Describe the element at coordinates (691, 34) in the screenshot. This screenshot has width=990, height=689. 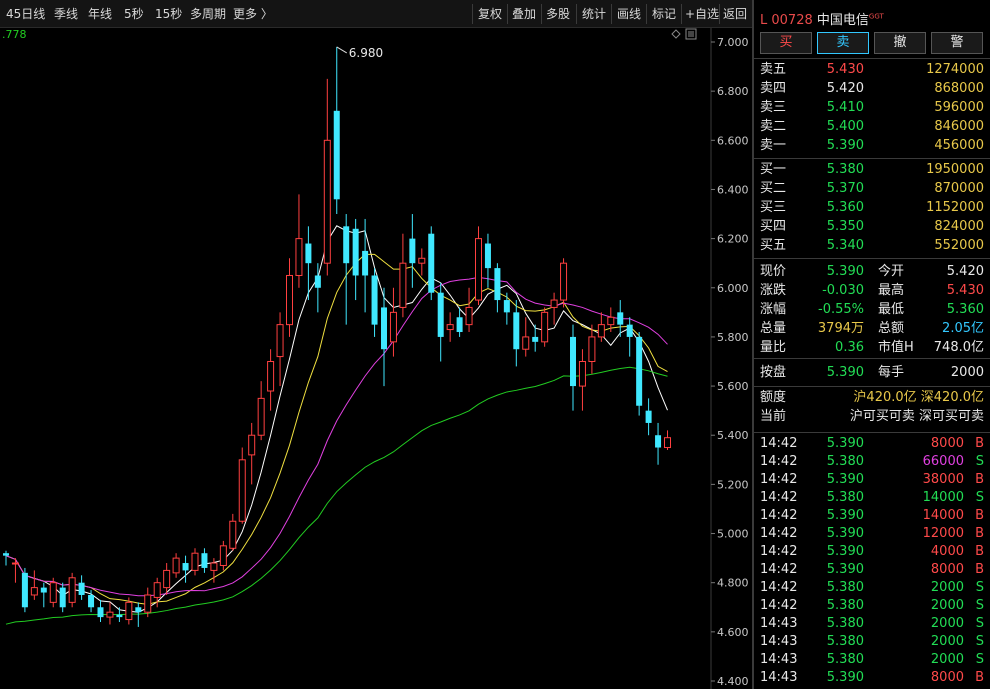
I see `chart-menu-icon` at that location.